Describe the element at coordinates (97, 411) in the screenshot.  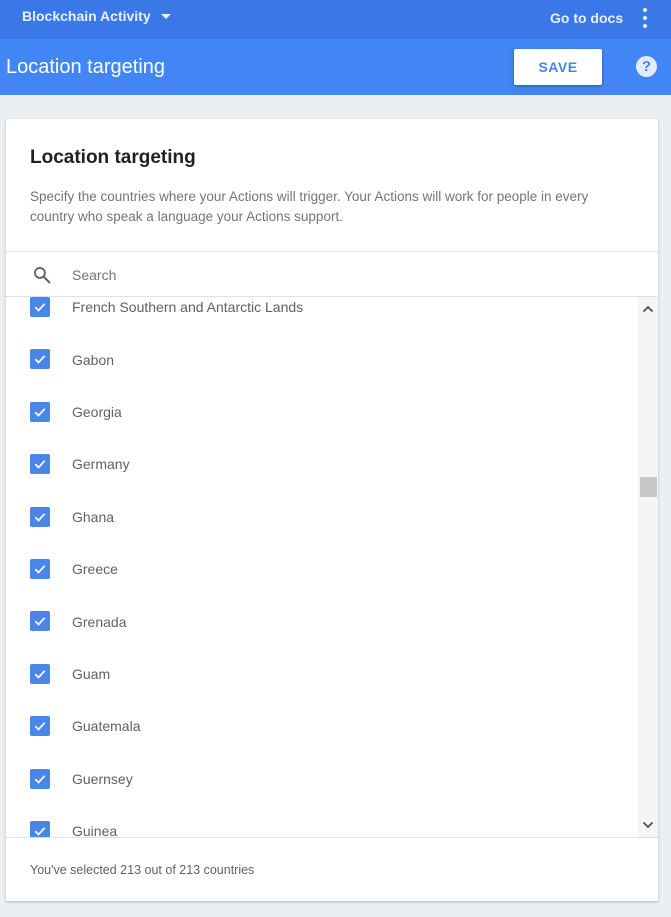
I see `country-label: Georgia` at that location.